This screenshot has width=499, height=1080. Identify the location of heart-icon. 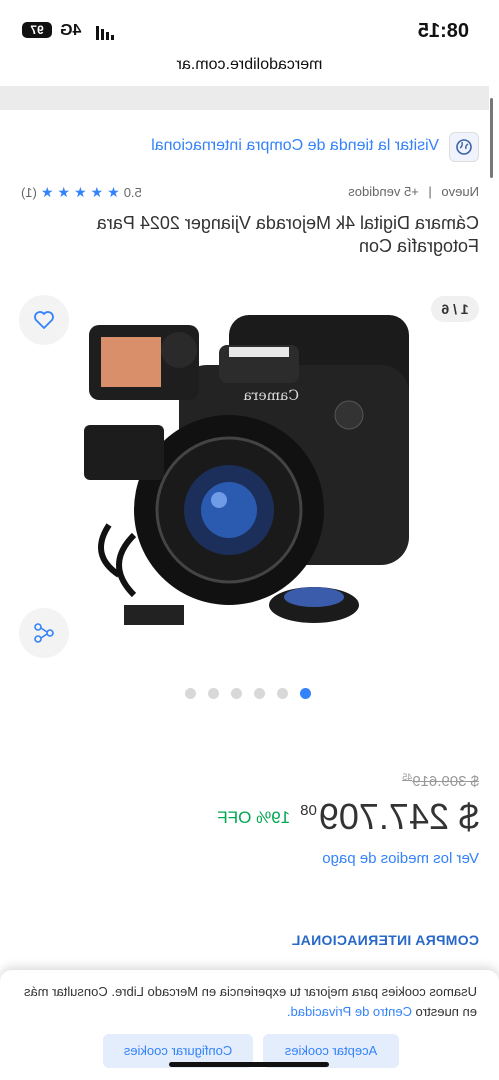
(44, 320).